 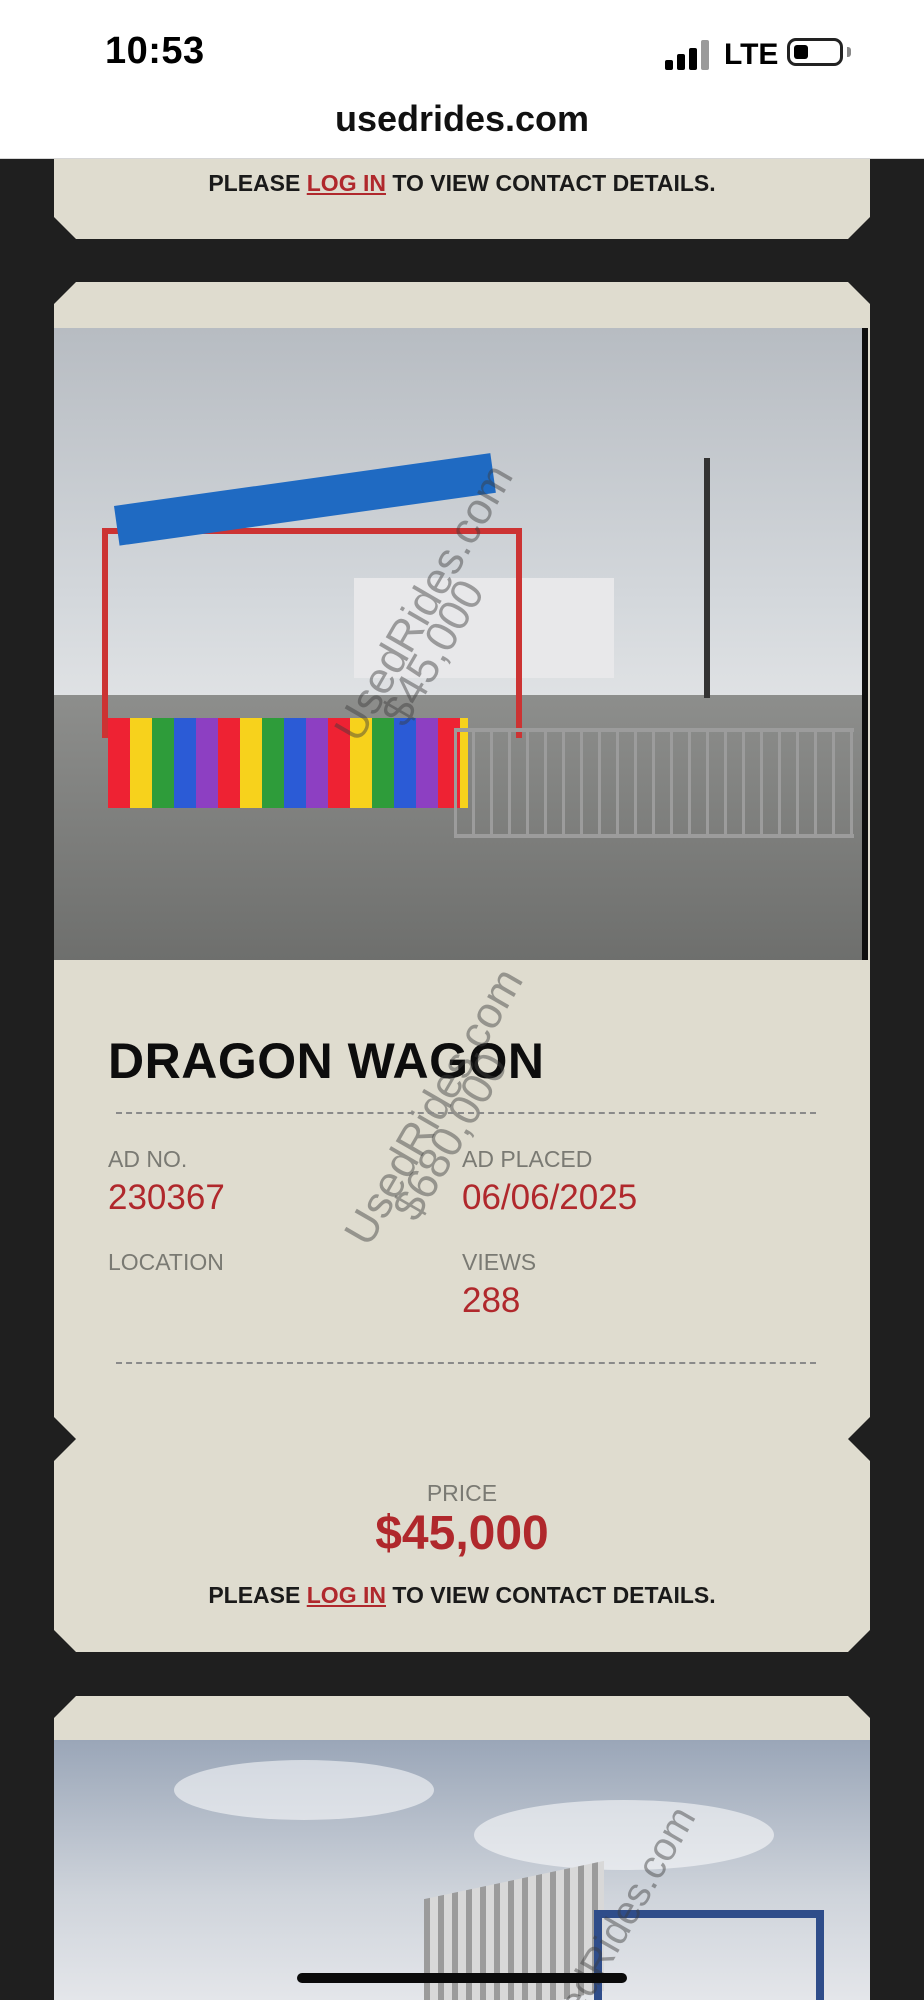 What do you see at coordinates (499, 1262) in the screenshot?
I see `views-label: VIEWS` at bounding box center [499, 1262].